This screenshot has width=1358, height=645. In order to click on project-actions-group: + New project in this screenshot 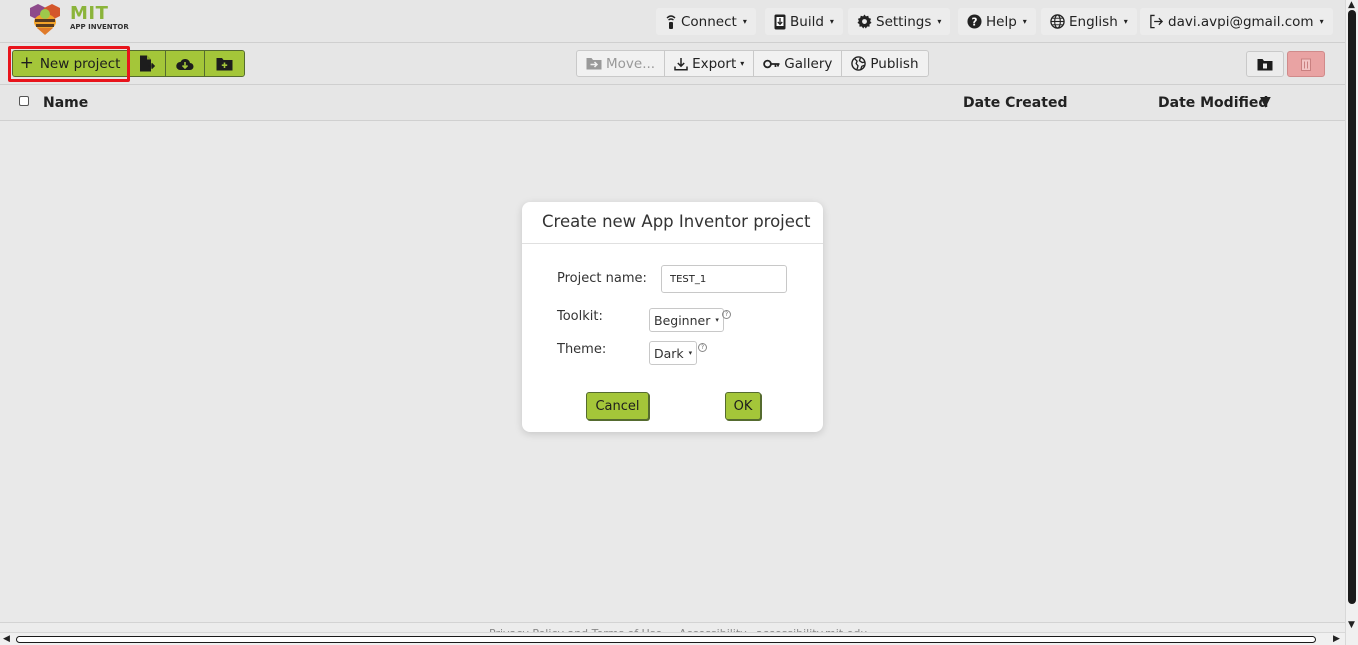, I will do `click(128, 63)`.